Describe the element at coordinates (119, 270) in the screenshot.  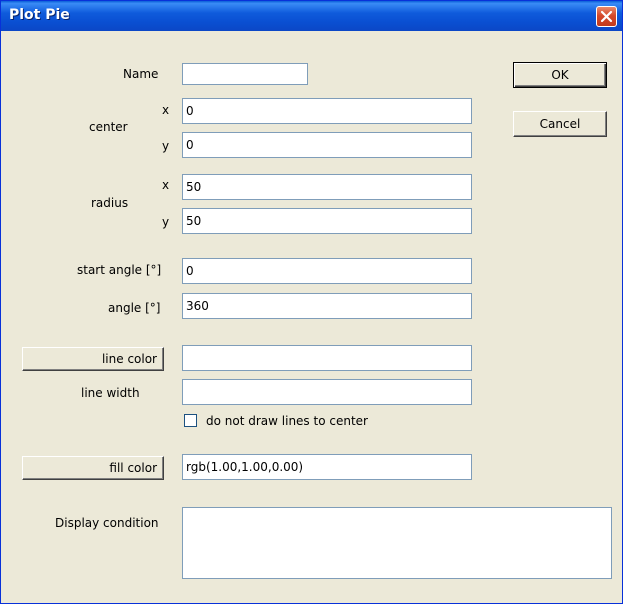
I see `start-angle-label: start angle [°]` at that location.